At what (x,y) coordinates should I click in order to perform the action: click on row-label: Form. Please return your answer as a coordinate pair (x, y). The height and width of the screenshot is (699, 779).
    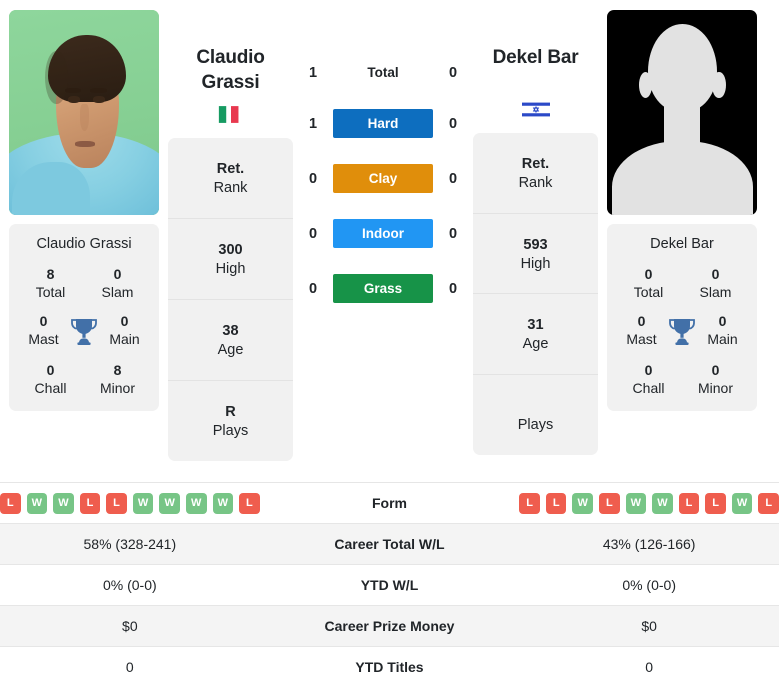
    Looking at the image, I should click on (389, 503).